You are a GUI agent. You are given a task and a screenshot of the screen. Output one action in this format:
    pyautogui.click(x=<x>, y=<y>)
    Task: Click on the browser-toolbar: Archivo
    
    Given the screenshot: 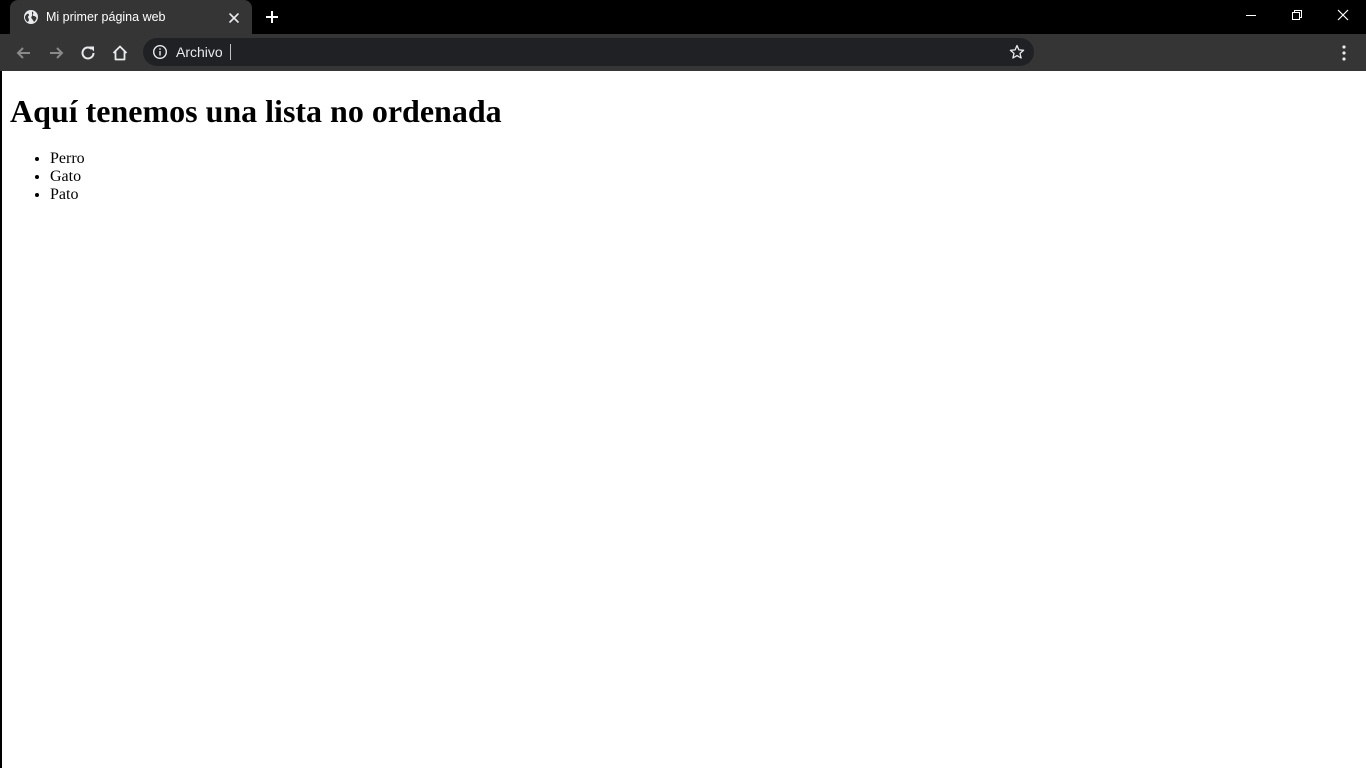 What is the action you would take?
    pyautogui.click(x=683, y=52)
    